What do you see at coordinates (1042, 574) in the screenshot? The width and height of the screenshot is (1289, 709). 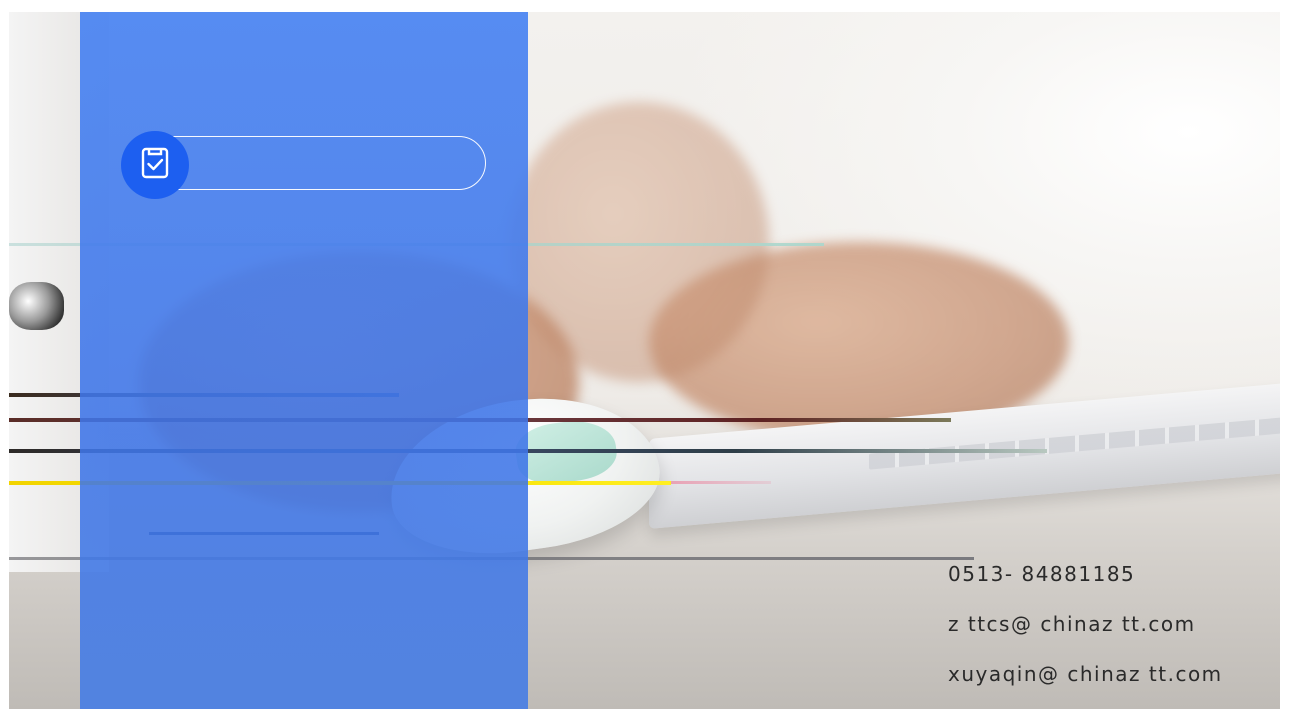 I see `contact-phone: 0513- 84881185` at bounding box center [1042, 574].